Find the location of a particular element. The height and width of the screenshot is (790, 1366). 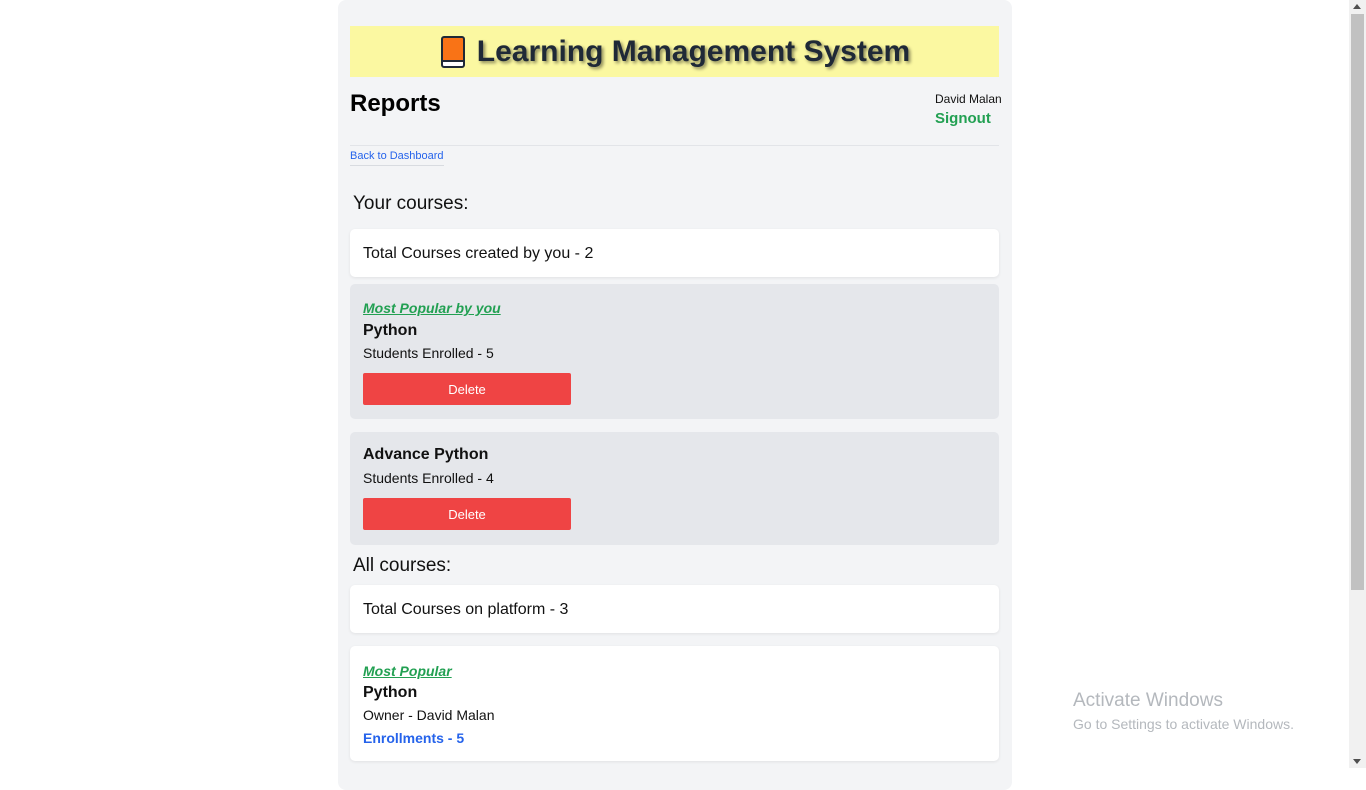

user-name: David Malan is located at coordinates (968, 99).